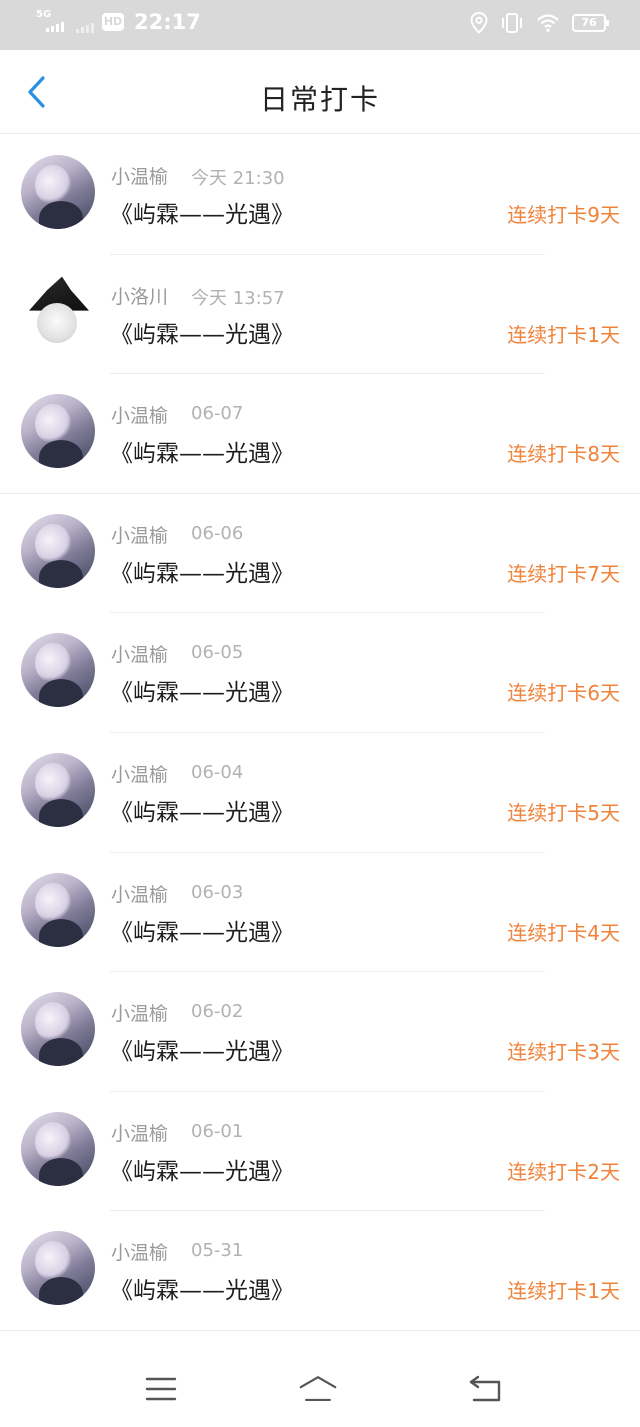  I want to click on status-bar: 5G HD 22:17 76, so click(320, 25).